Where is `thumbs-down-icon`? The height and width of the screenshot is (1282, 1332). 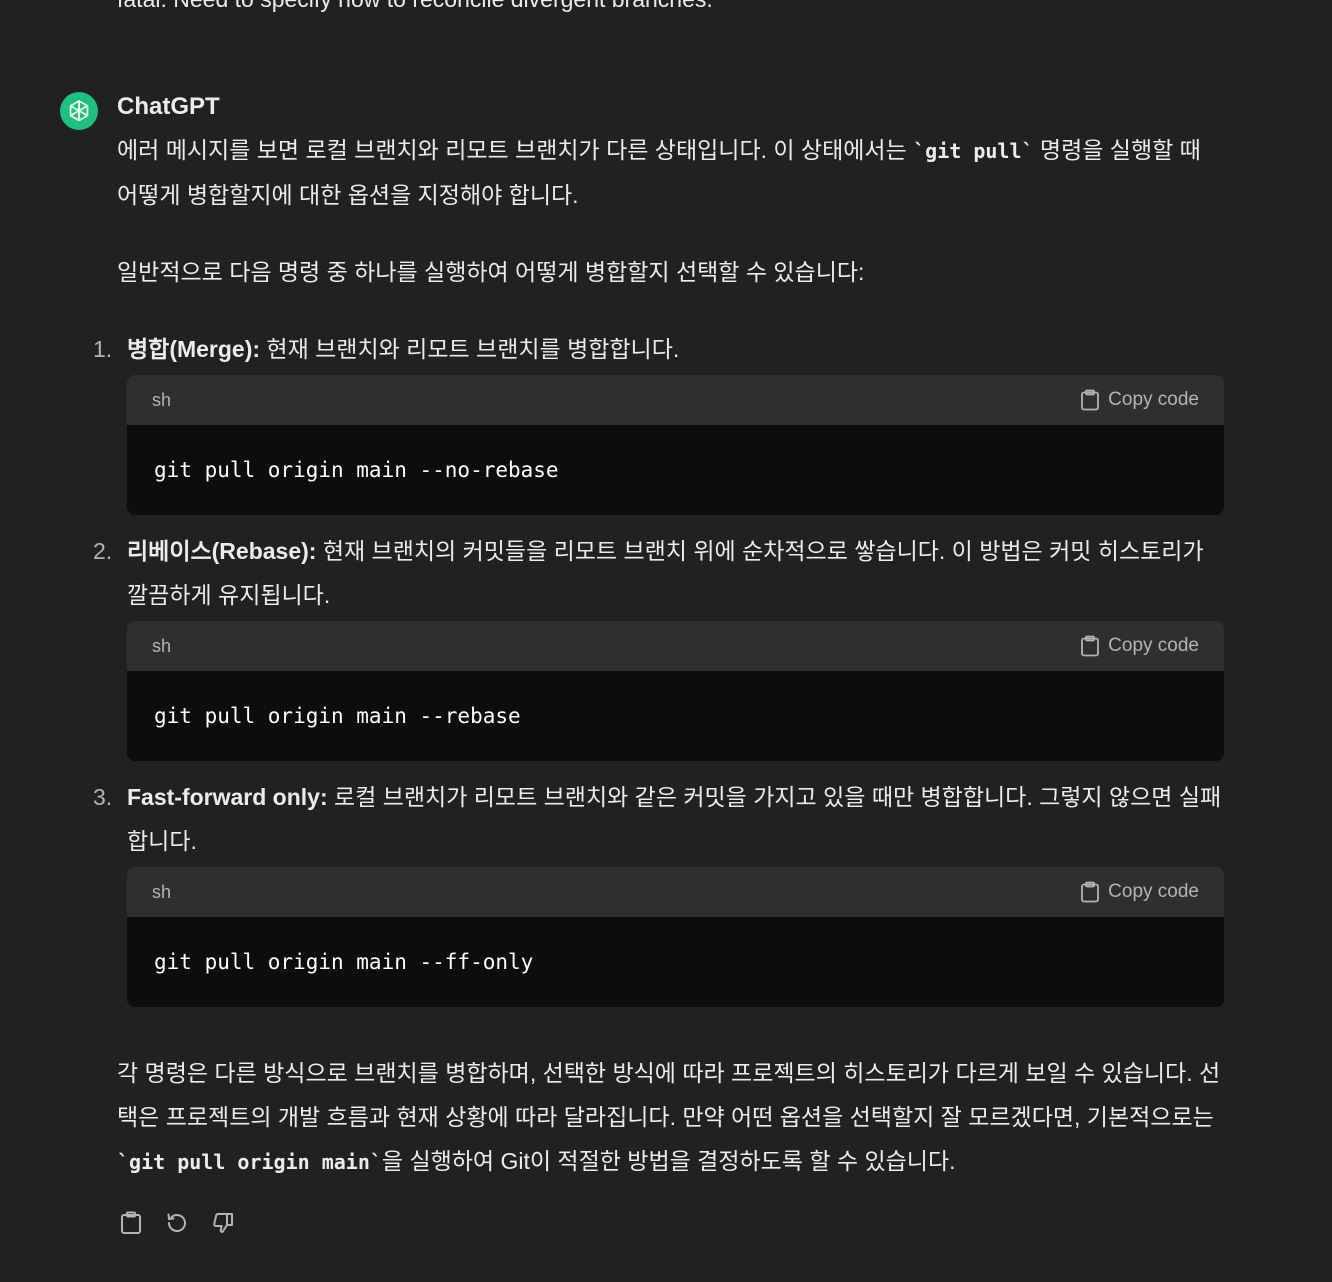 thumbs-down-icon is located at coordinates (223, 1223).